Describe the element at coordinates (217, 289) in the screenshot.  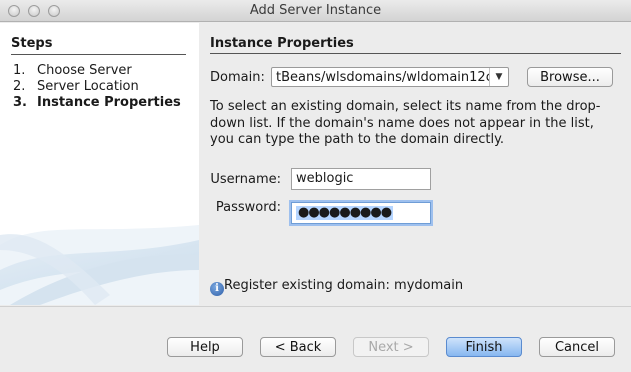
I see `info-icon: i` at that location.